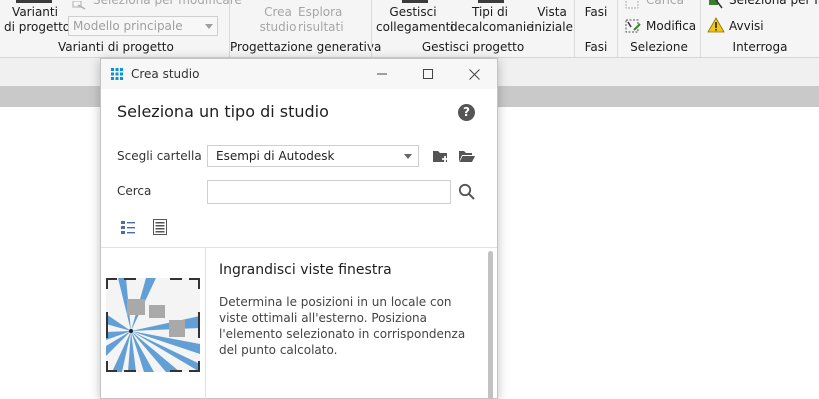  Describe the element at coordinates (415, 27) in the screenshot. I see `manage-links-label-2: collegamenti` at that location.